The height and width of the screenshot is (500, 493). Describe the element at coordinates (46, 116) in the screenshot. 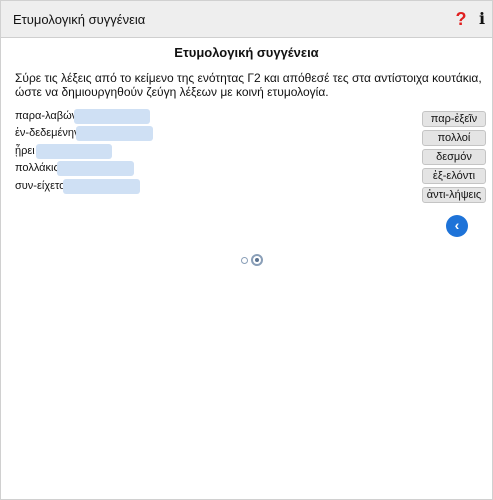

I see `pair-label: παρα-λαβών` at that location.